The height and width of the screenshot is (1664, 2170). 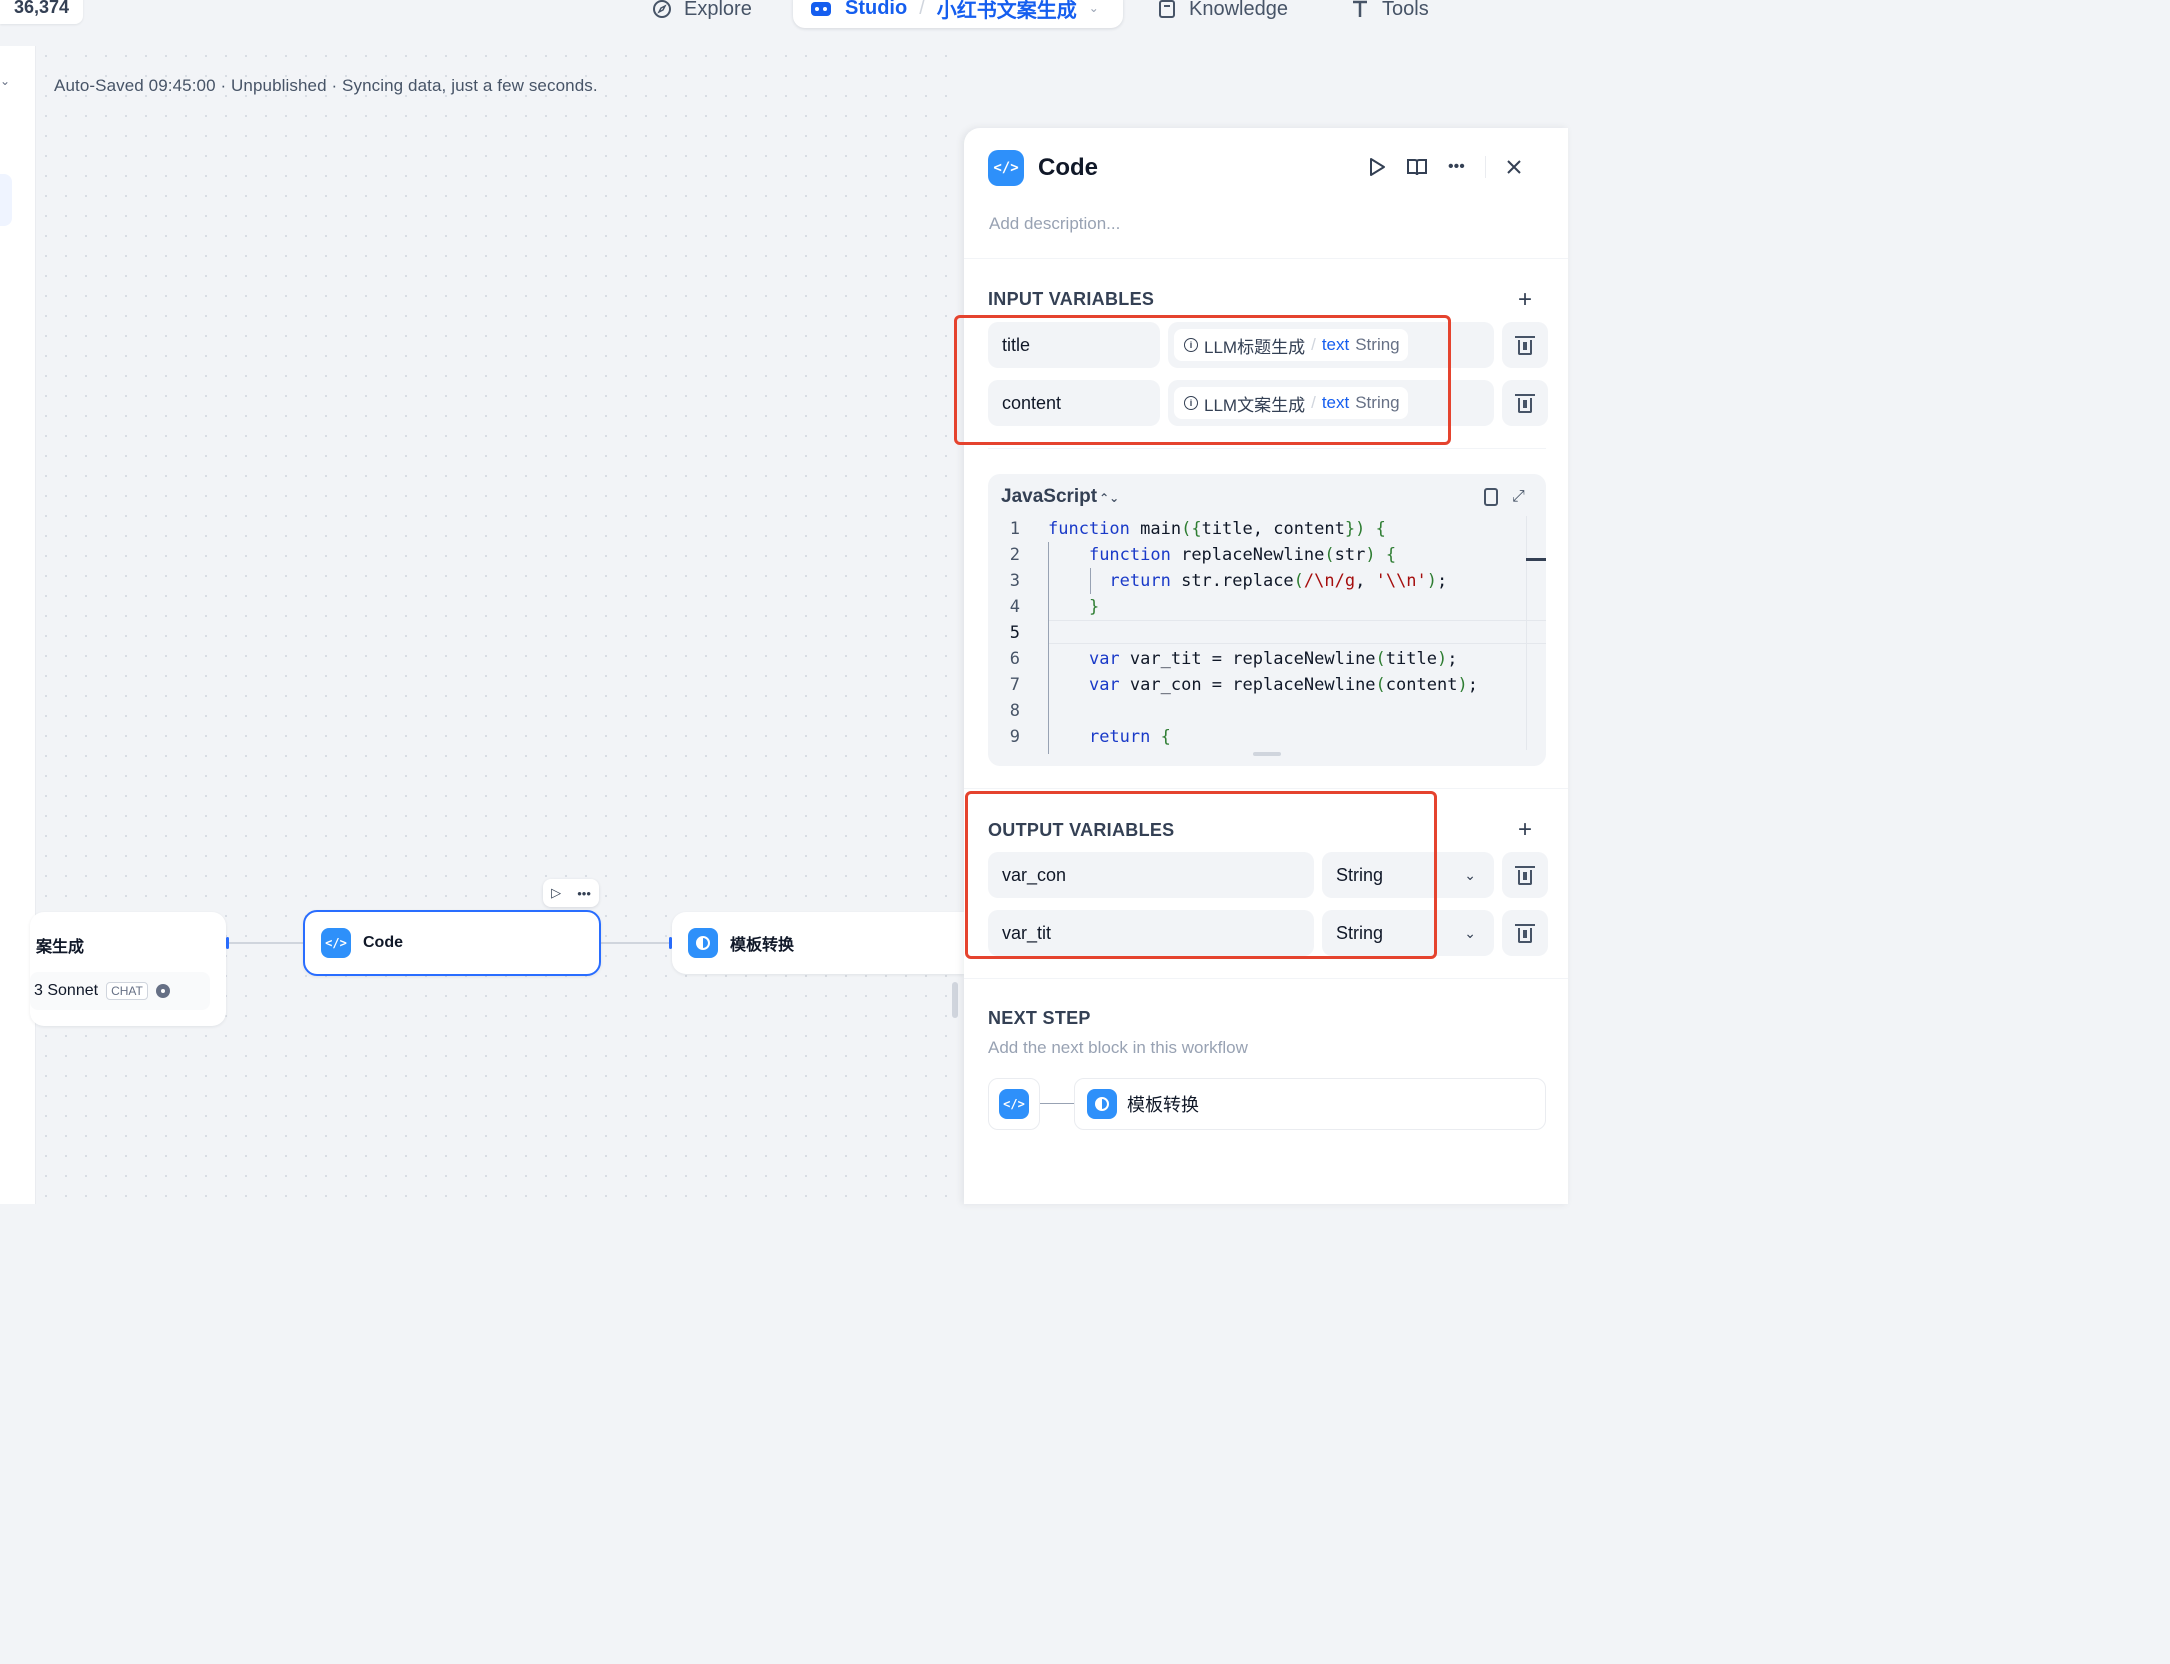 I want to click on code-line: 7 var var_con = replaceNewline(content);, so click(x=1267, y=685).